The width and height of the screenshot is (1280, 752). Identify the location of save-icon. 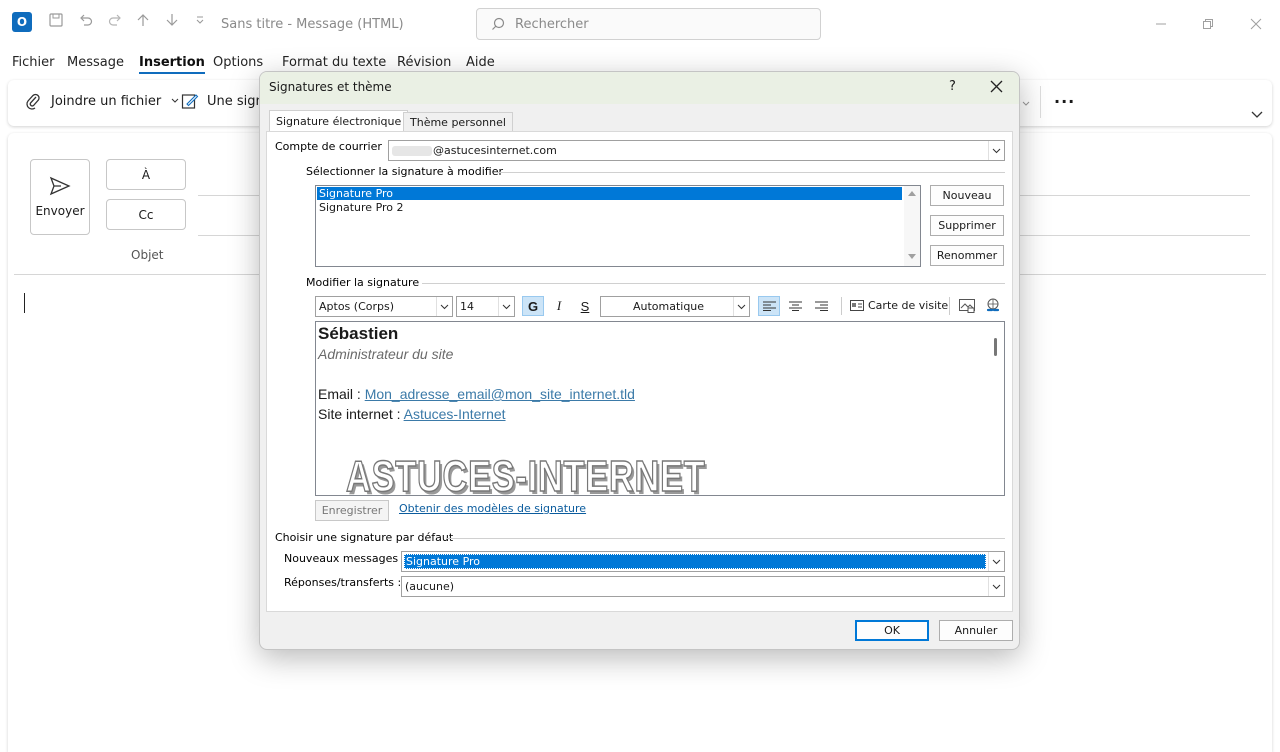
(56, 20).